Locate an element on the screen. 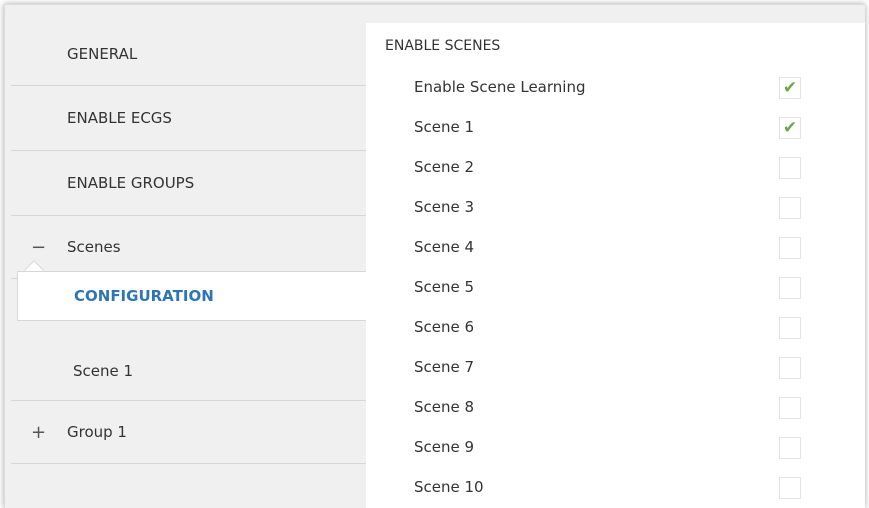 Image resolution: width=869 pixels, height=508 pixels. option-row-scene-2: Scene 2 is located at coordinates (615, 168).